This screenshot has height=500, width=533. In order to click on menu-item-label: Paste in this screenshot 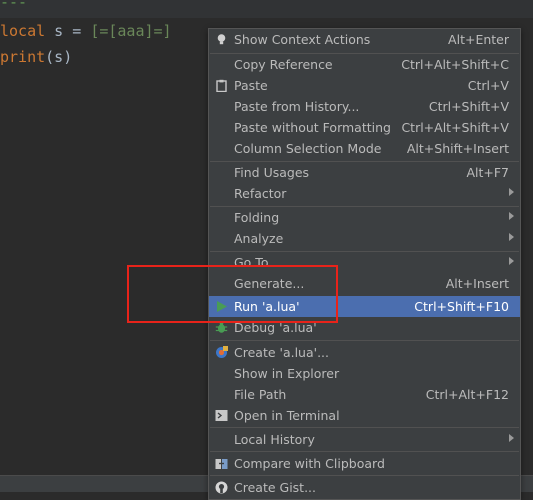, I will do `click(251, 85)`.